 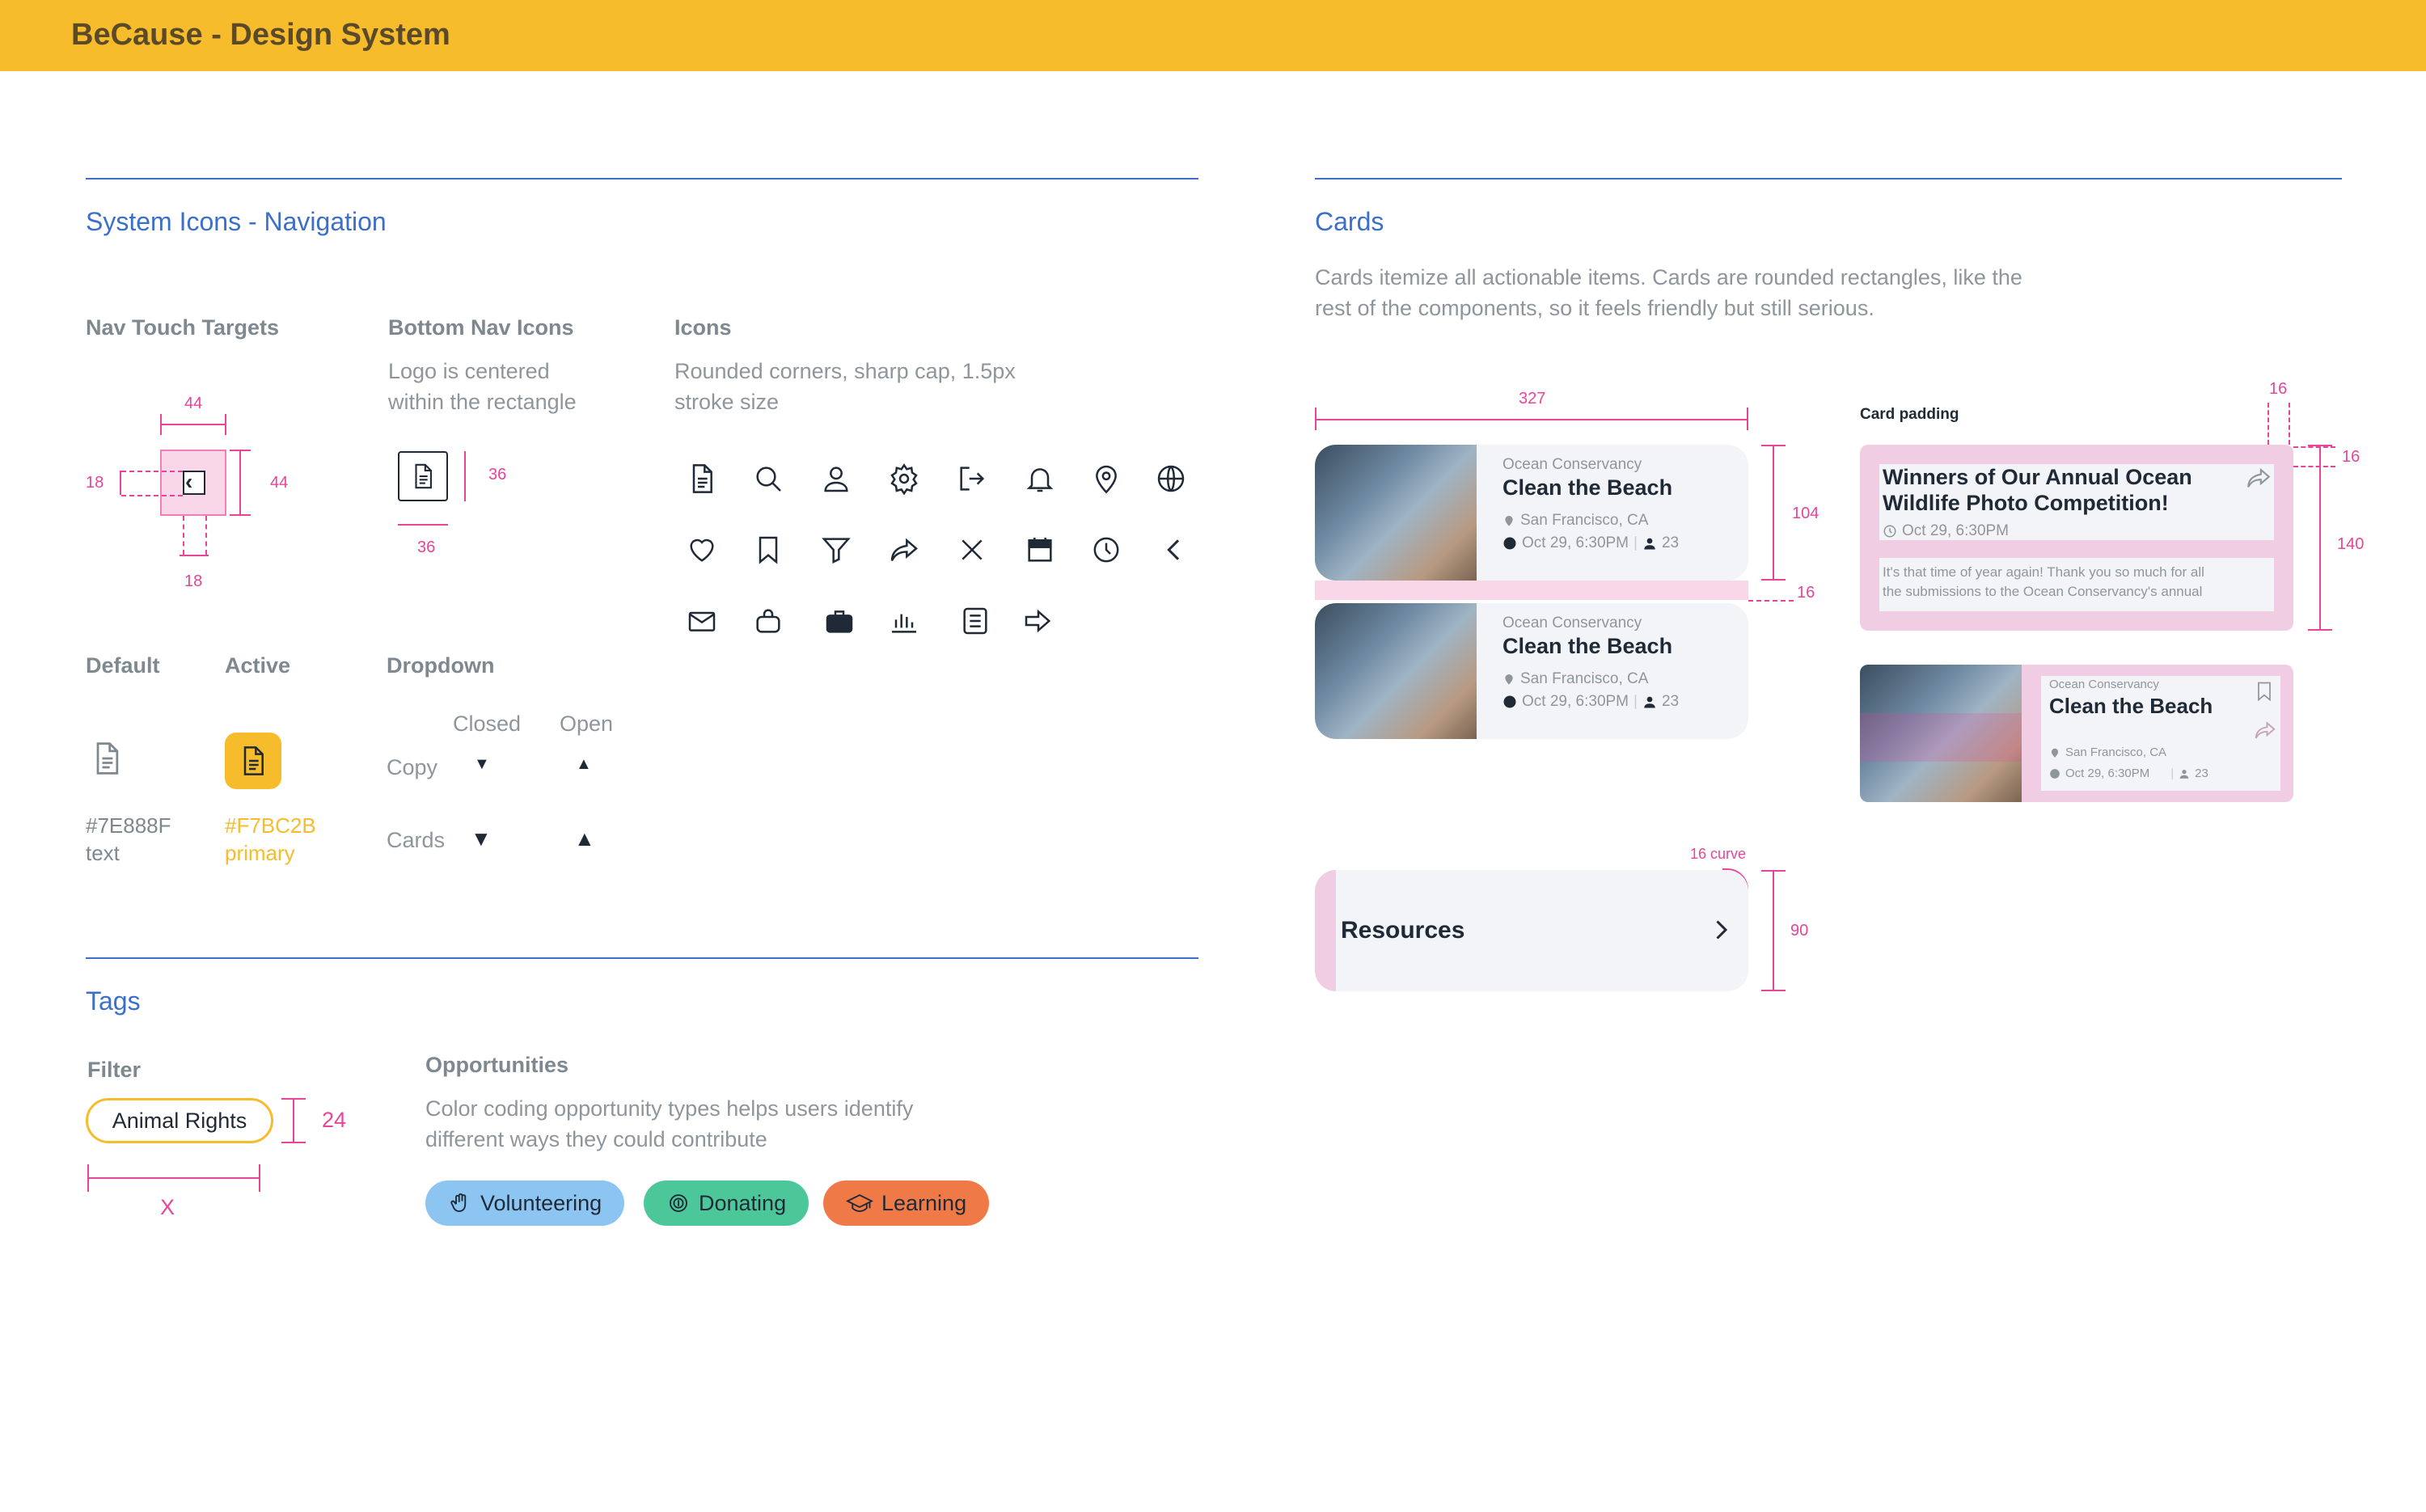 What do you see at coordinates (1720, 931) in the screenshot?
I see `chevron-right-icon` at bounding box center [1720, 931].